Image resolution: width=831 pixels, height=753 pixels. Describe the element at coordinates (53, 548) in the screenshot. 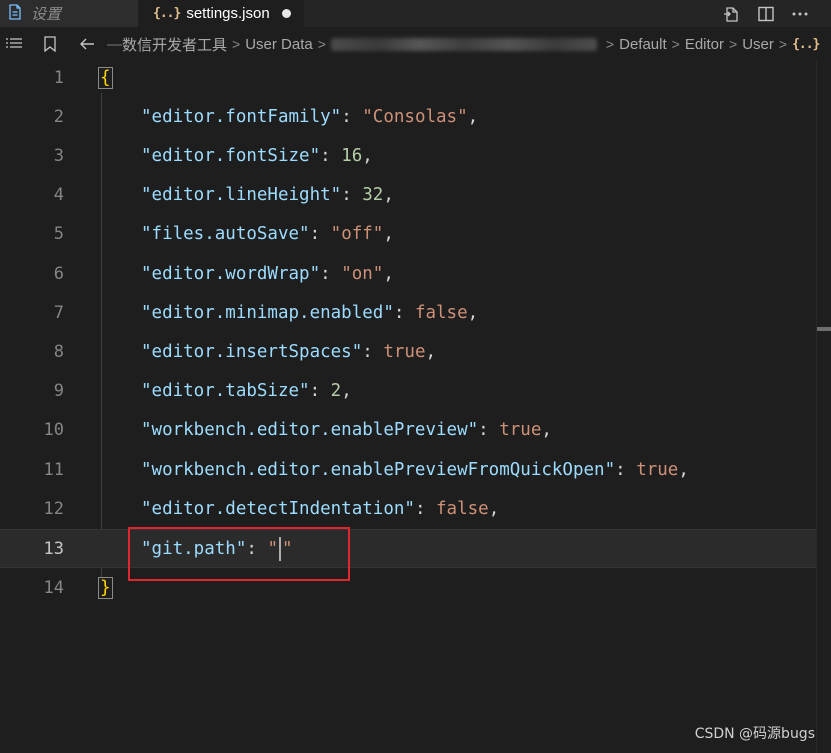

I see `line-number: 13` at that location.